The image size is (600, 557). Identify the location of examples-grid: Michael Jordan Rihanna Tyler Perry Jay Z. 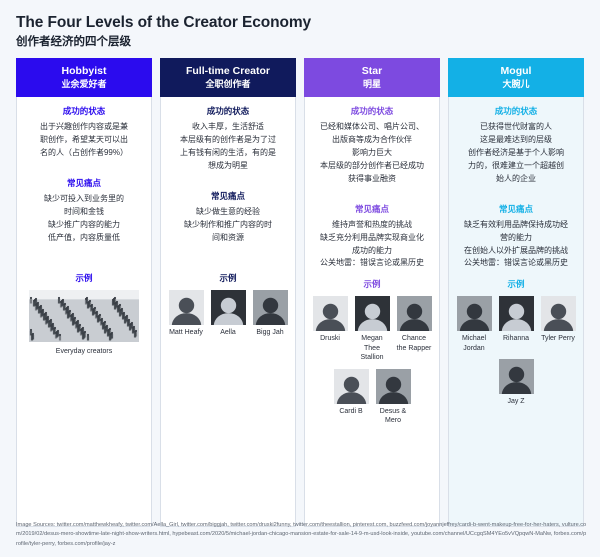
(516, 351).